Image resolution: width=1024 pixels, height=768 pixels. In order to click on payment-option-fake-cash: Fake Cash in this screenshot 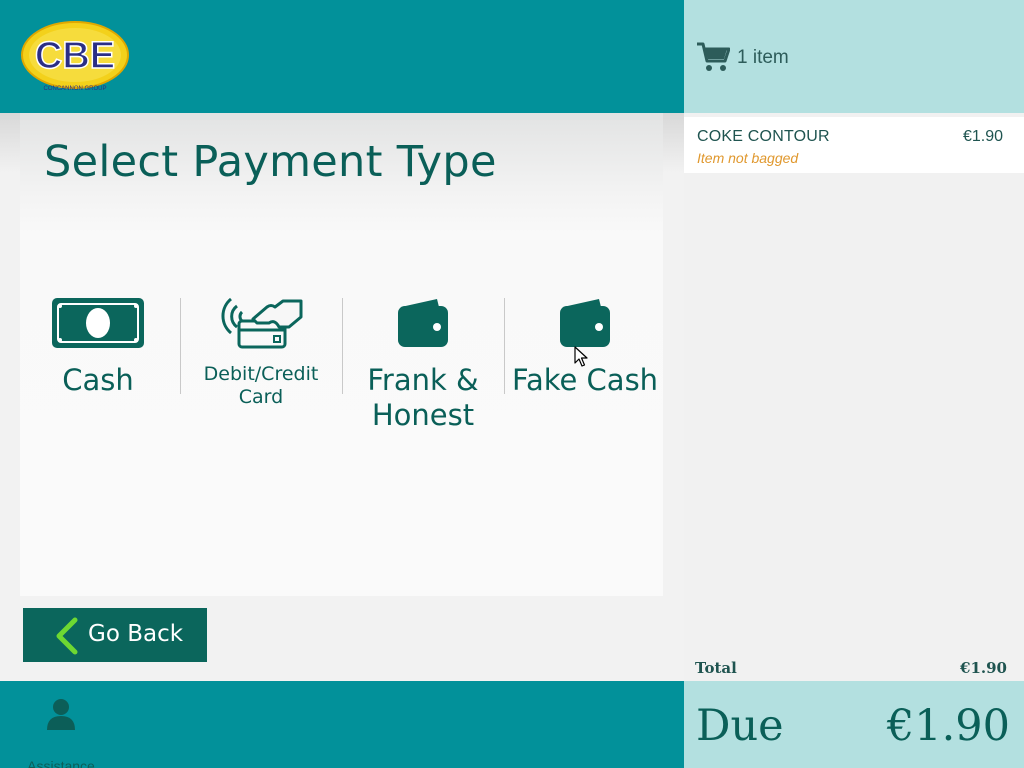, I will do `click(585, 372)`.